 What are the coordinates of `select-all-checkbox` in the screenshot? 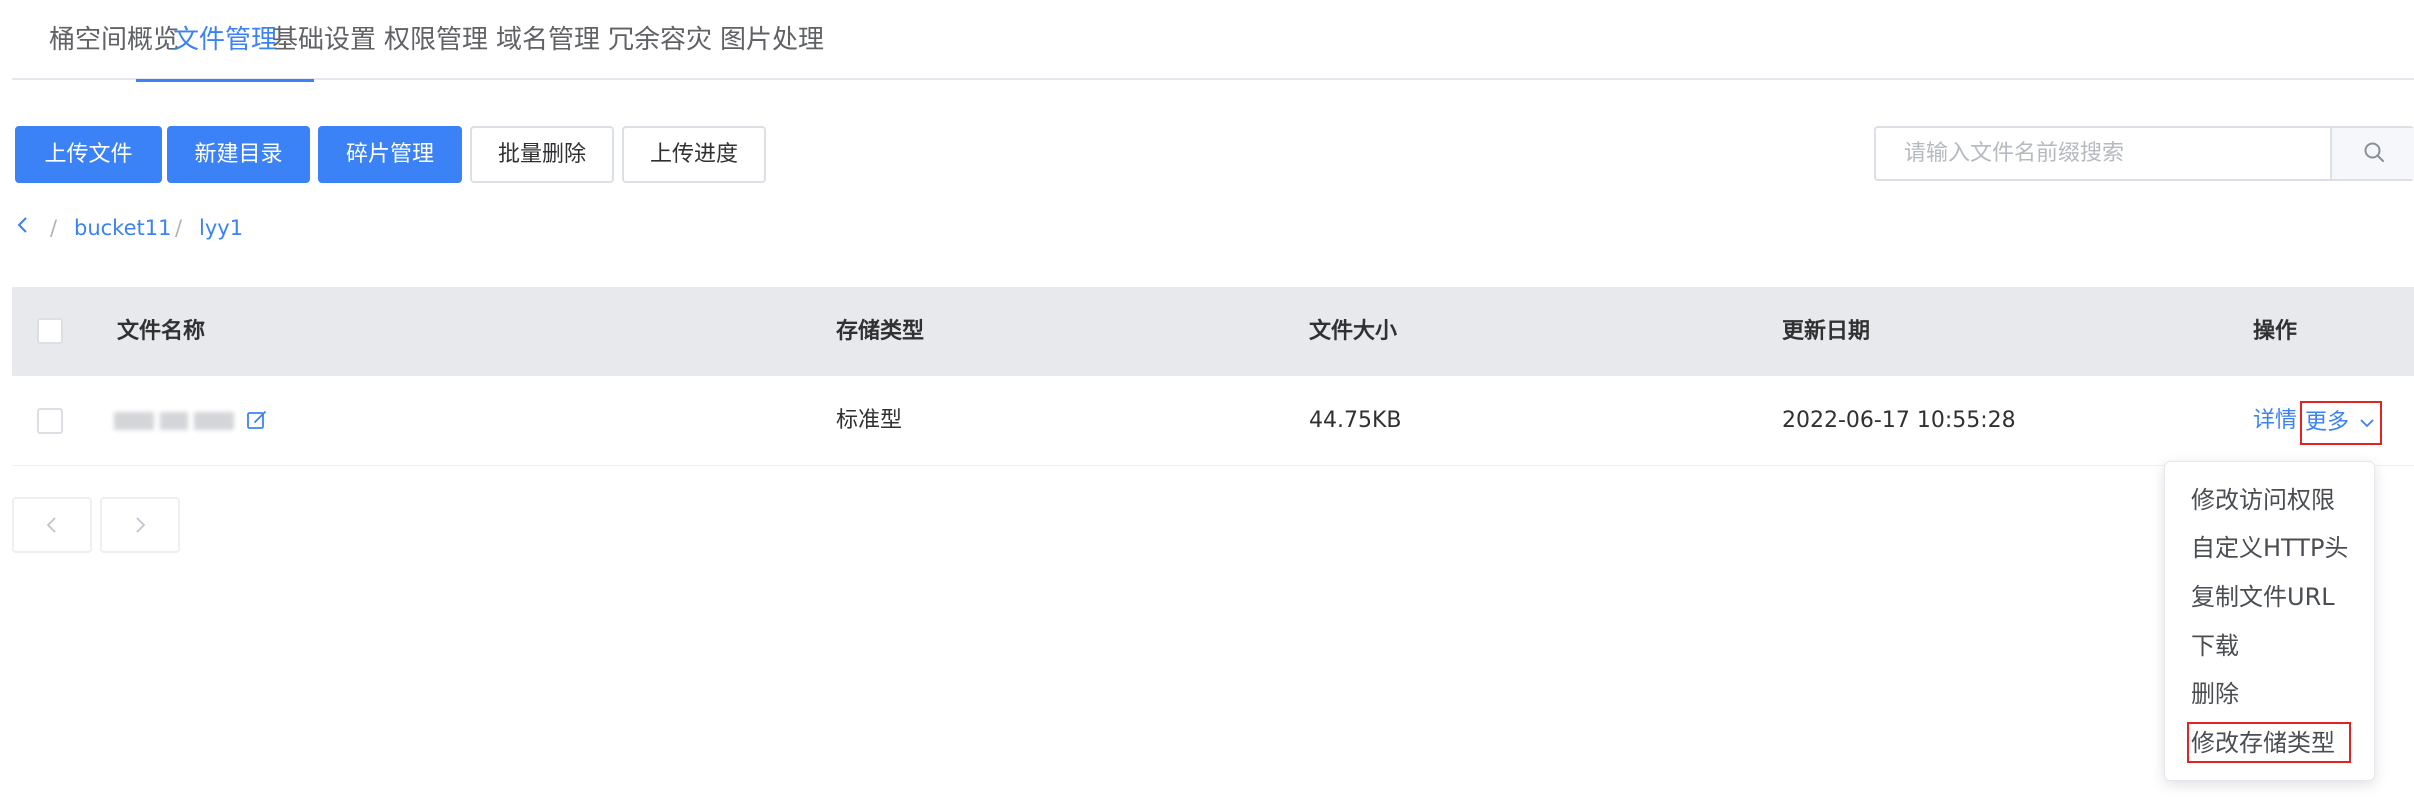 It's located at (50, 331).